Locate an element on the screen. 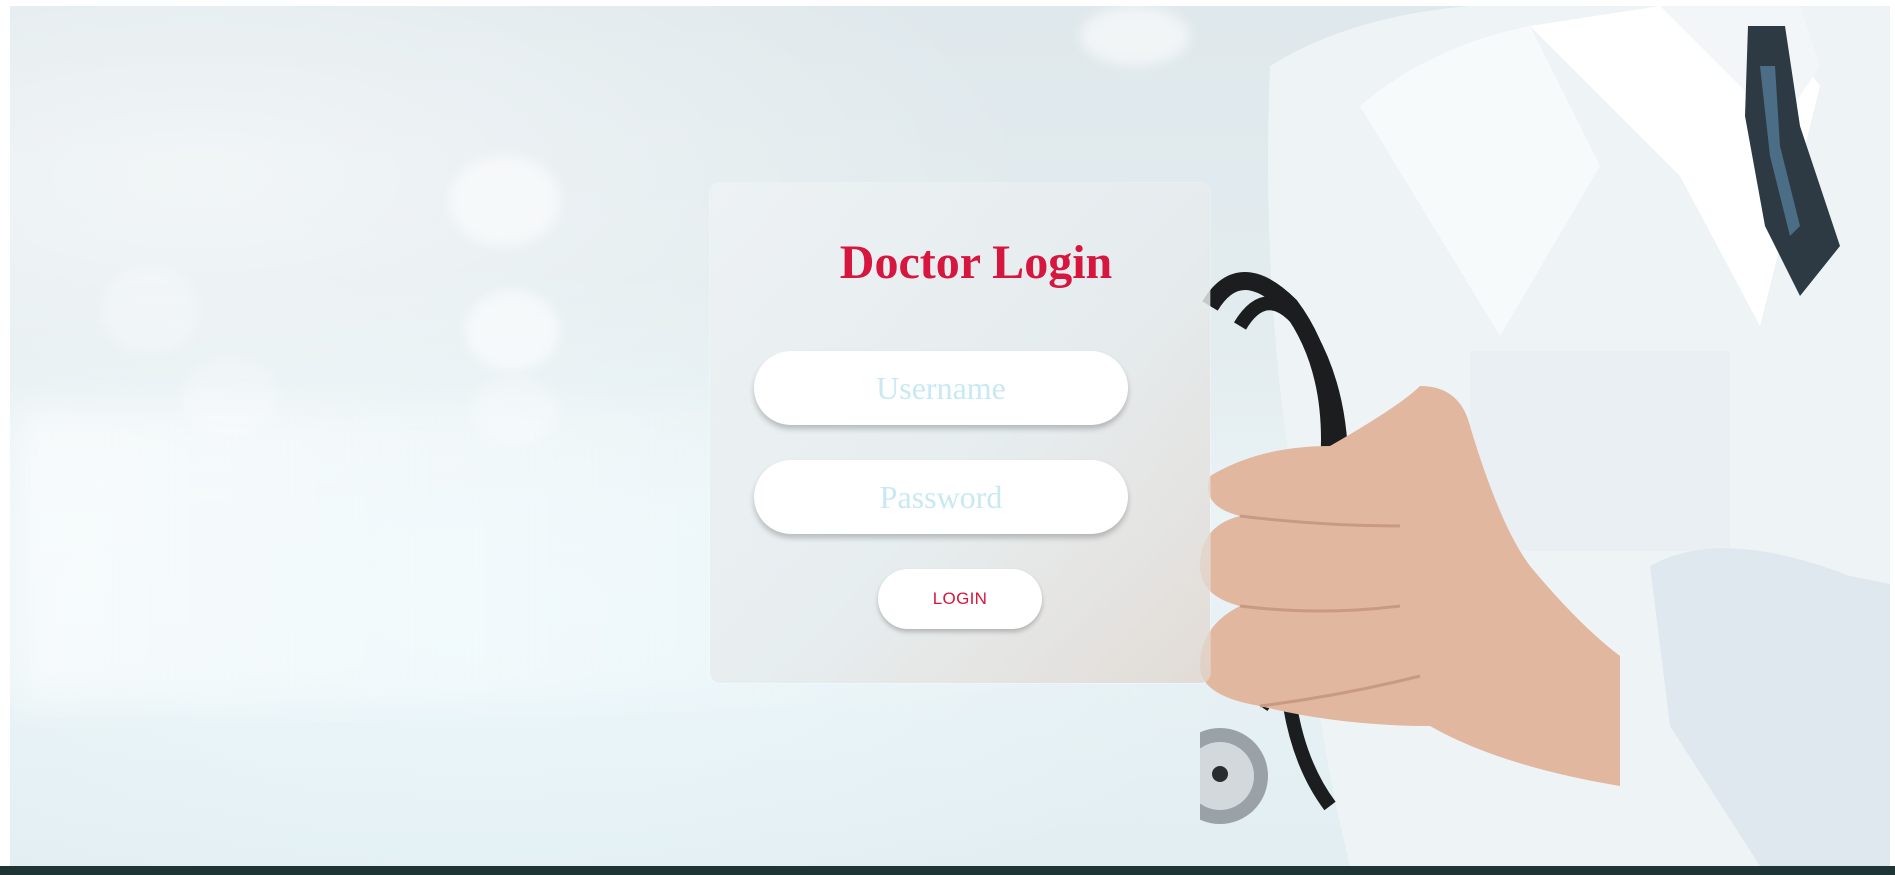  username-input is located at coordinates (941, 388).